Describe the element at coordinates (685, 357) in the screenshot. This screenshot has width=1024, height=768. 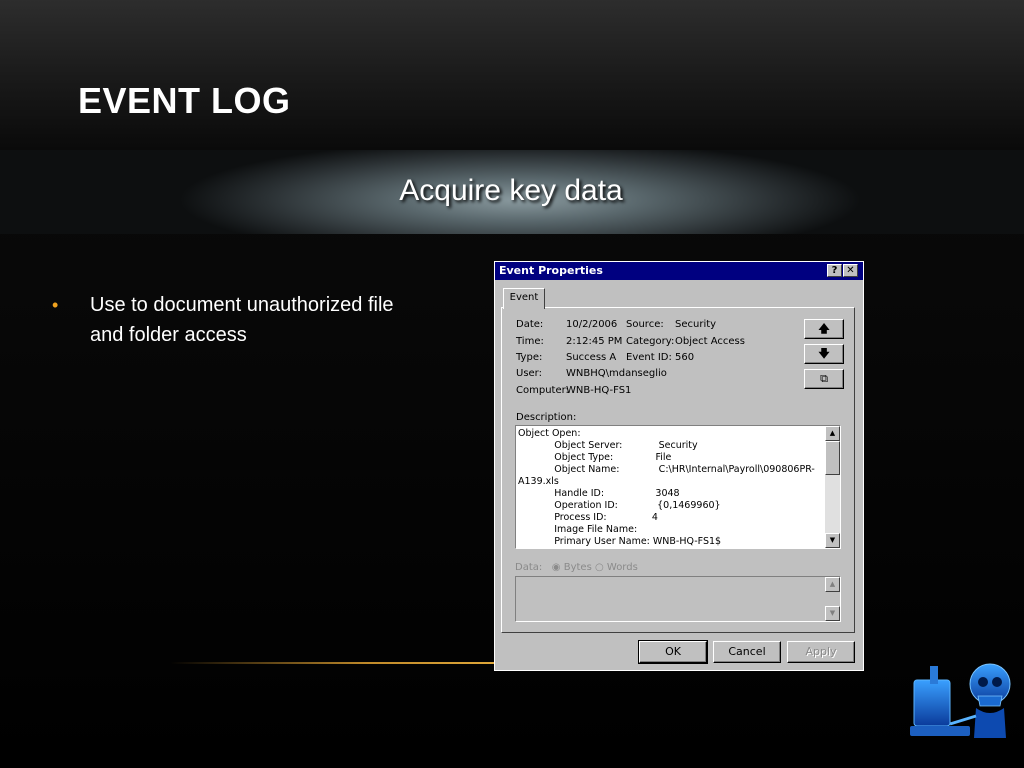
I see `eventid-value: 560` at that location.